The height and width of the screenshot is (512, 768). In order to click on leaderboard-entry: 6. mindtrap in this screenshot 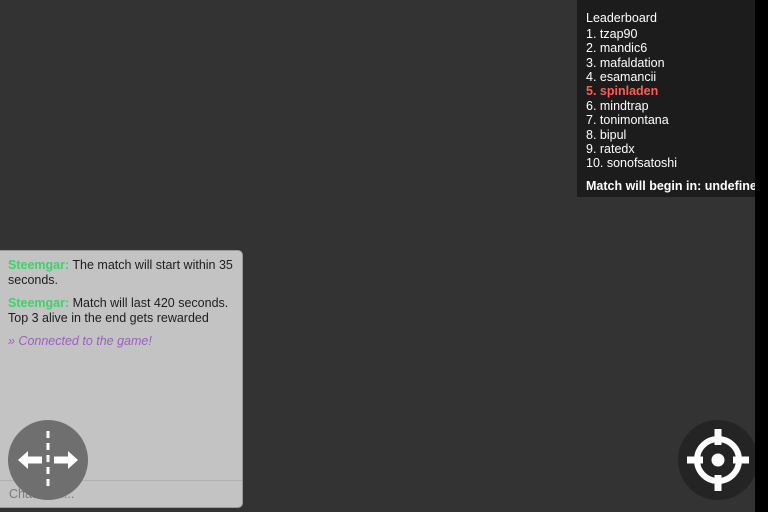, I will do `click(617, 105)`.